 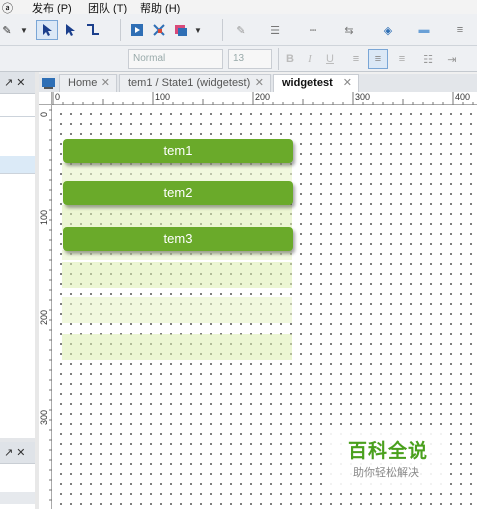 I want to click on connector-icon, so click(x=93, y=30).